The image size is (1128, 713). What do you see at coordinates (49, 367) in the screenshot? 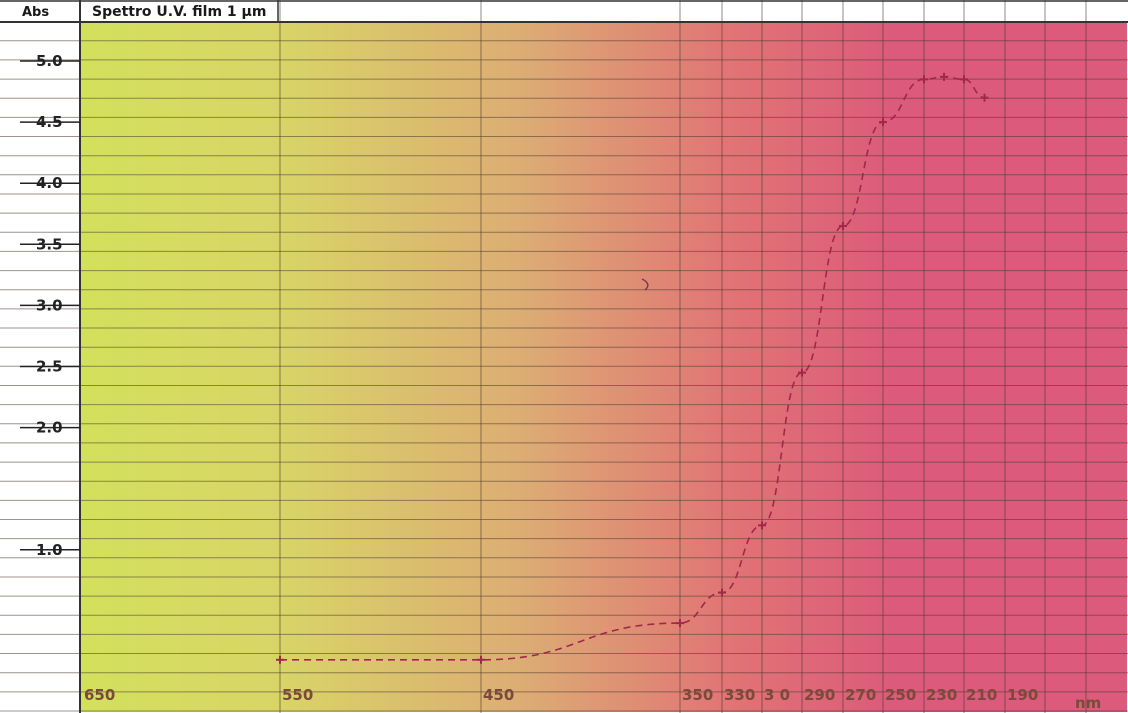
I see `y-tick-label: 2.5` at bounding box center [49, 367].